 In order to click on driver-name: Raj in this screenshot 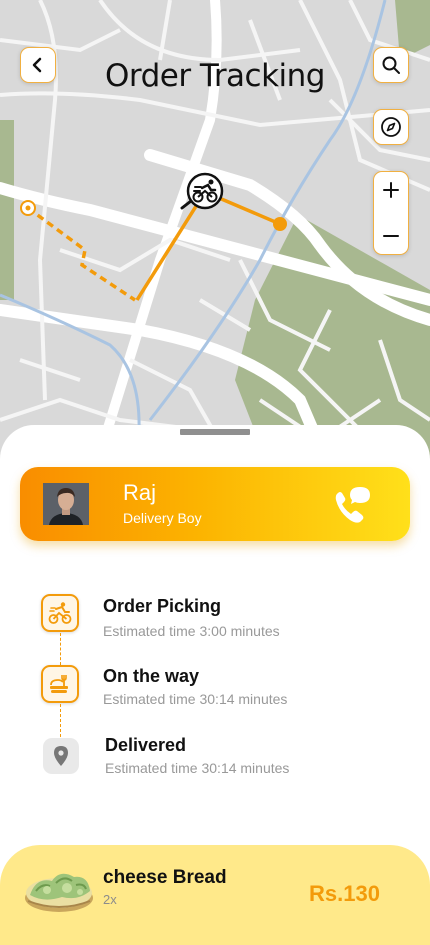, I will do `click(140, 492)`.